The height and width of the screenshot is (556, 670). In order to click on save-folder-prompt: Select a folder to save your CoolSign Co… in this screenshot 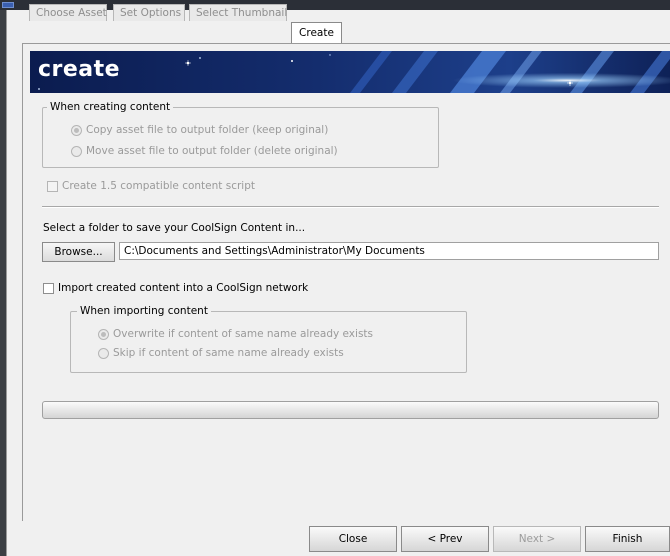, I will do `click(174, 228)`.